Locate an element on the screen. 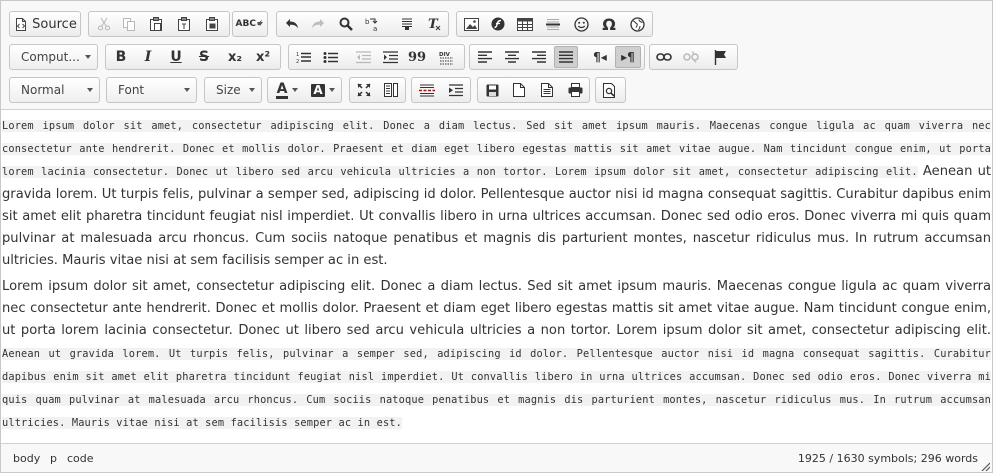 This screenshot has height=473, width=993. size-dropdown: Size is located at coordinates (233, 90).